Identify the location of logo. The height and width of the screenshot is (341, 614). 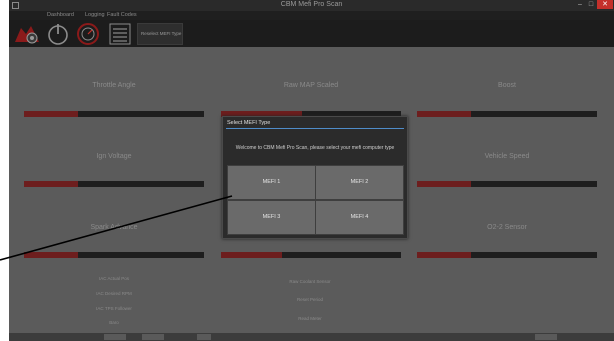
(27, 34).